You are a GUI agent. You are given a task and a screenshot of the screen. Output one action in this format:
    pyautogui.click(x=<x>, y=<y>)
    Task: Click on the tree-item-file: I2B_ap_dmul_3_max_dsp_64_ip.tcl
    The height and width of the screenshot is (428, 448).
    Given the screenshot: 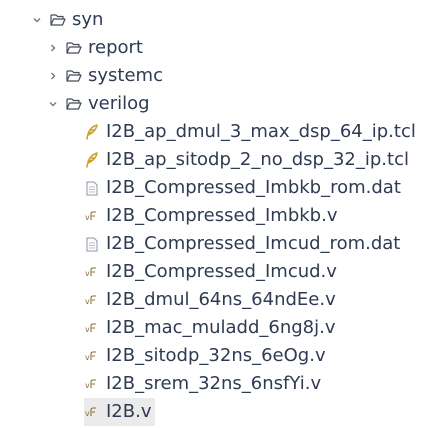 What is the action you would take?
    pyautogui.click(x=250, y=132)
    